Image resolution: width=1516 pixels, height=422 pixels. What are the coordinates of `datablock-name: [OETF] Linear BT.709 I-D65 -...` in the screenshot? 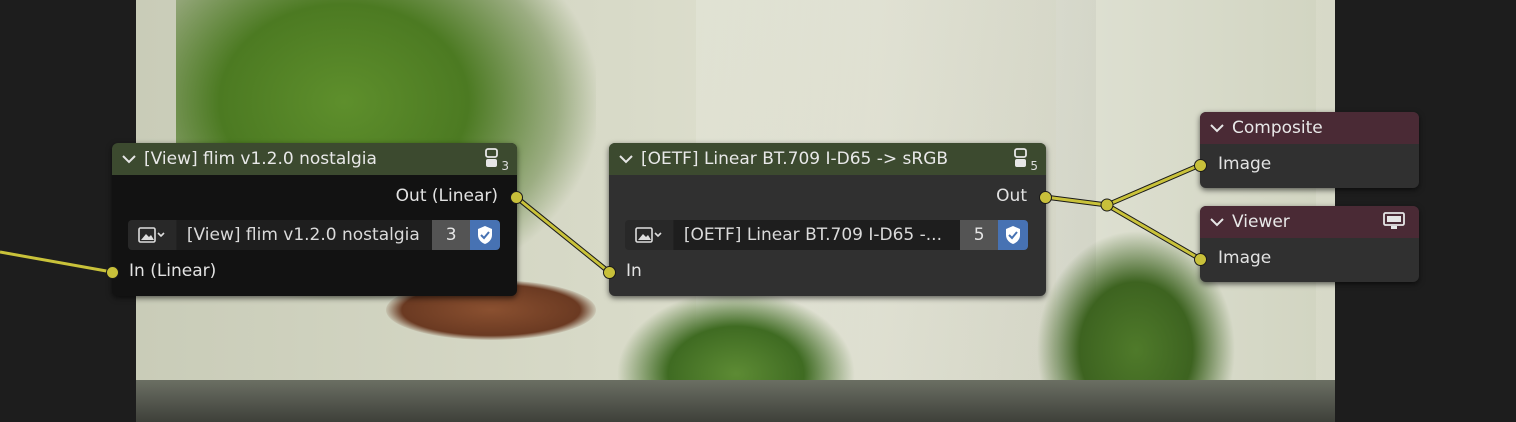 It's located at (817, 235).